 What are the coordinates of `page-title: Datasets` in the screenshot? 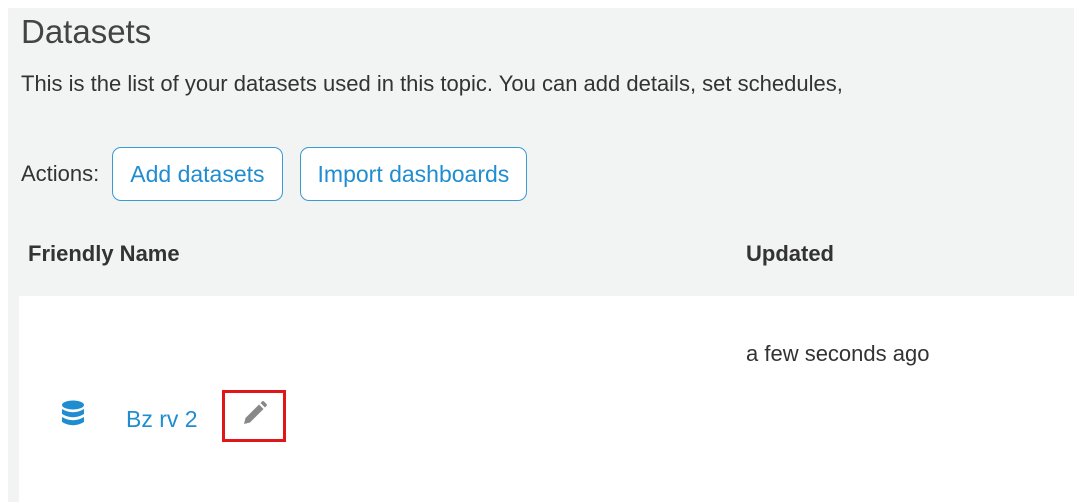 It's located at (86, 31).